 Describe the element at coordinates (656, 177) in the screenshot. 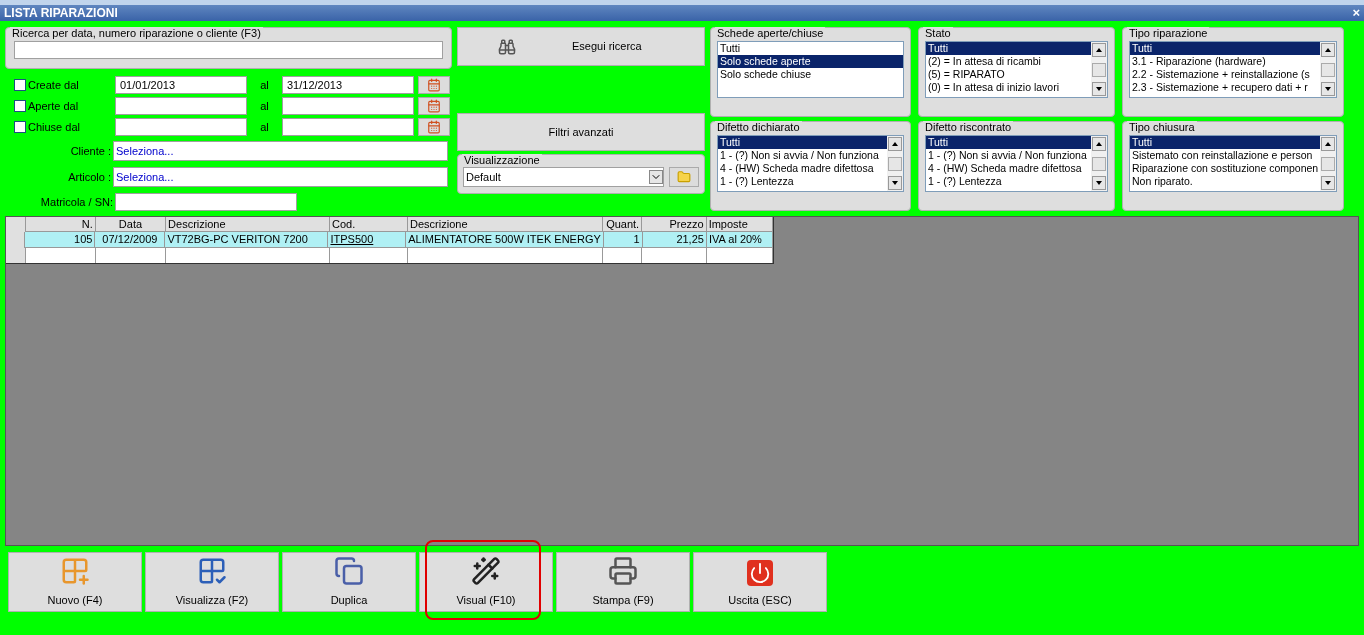

I see `caret-icon` at that location.